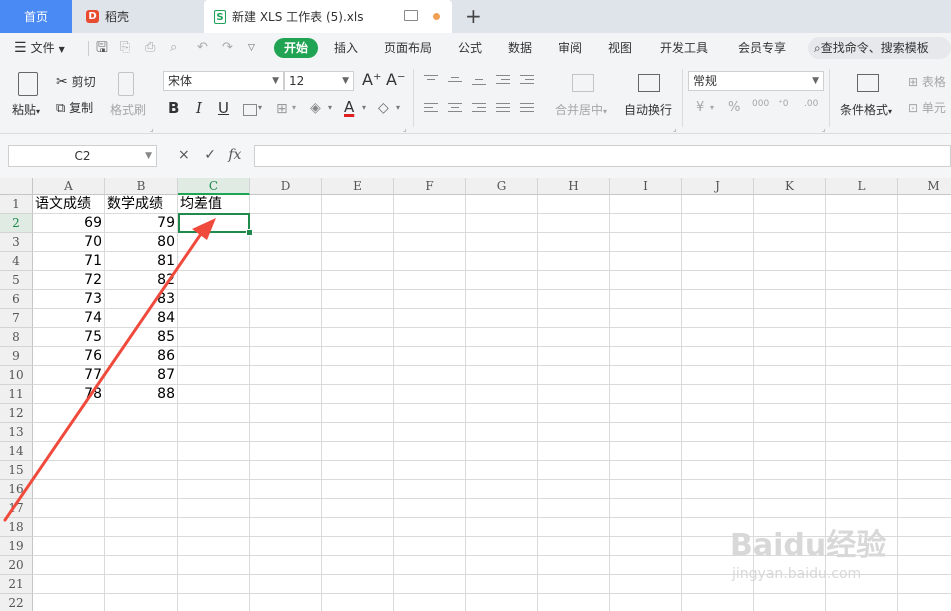 This screenshot has width=951, height=611. What do you see at coordinates (797, 574) in the screenshot?
I see `watermark-url: jingyan.baidu.com` at bounding box center [797, 574].